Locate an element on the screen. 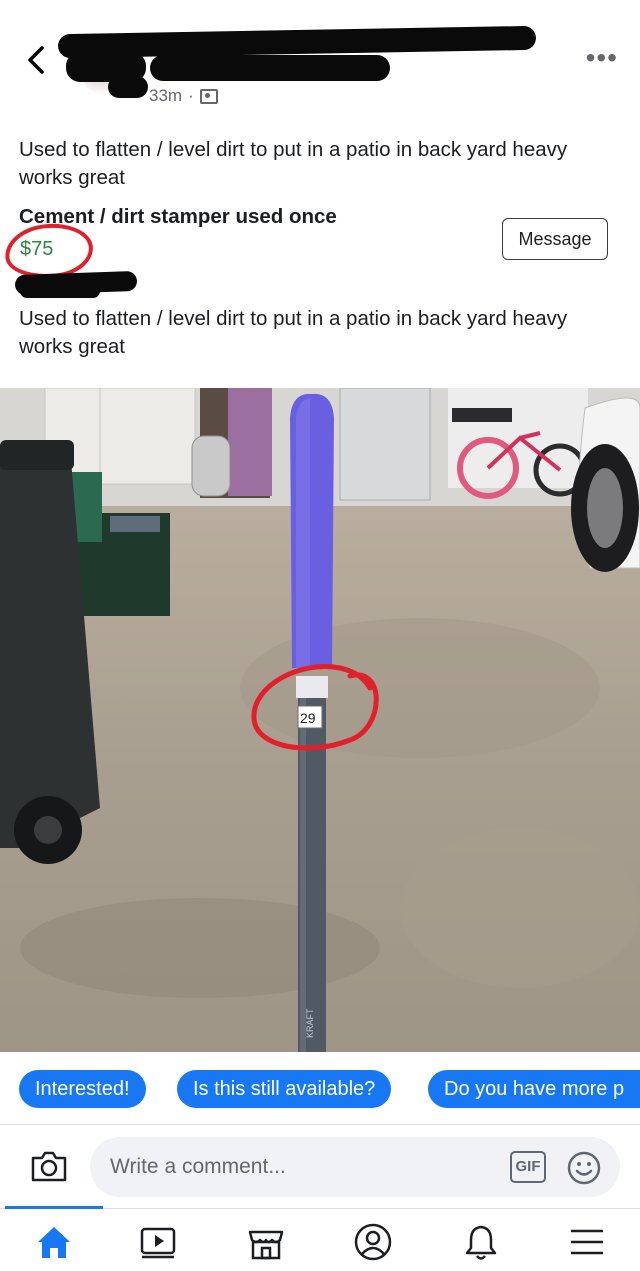 This screenshot has height=1271, width=640. quick-reply-interested: Interested! is located at coordinates (82, 1089).